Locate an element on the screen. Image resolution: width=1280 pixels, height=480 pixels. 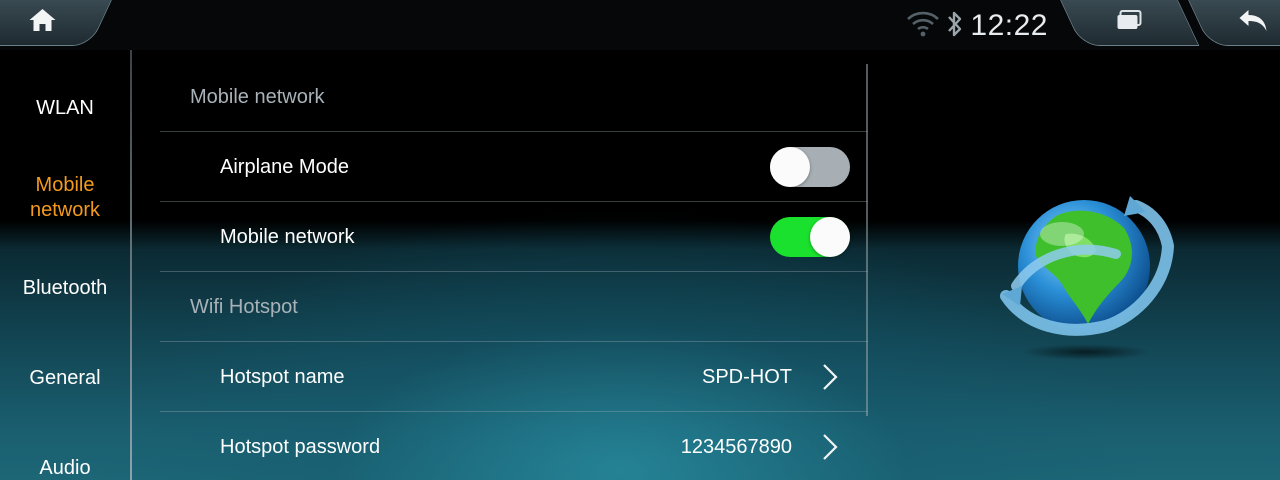
sidebar-item-bluetooth: Bluetooth is located at coordinates (65, 288).